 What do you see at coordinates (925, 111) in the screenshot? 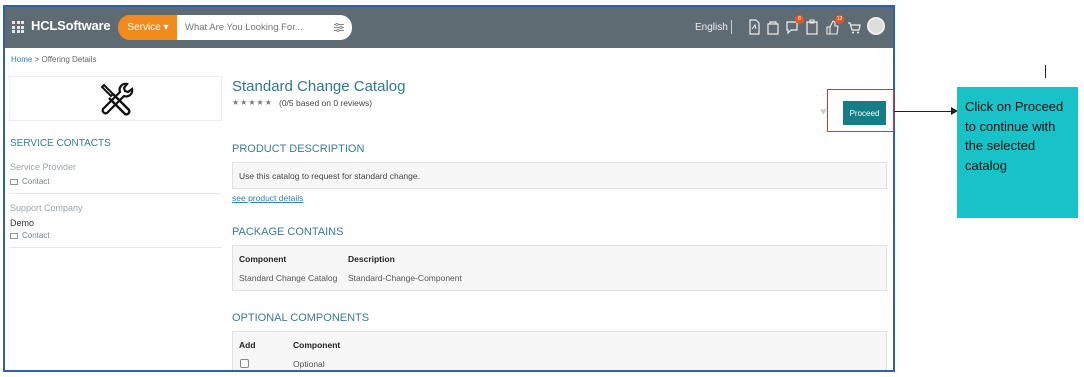
I see `annotation-arrow` at bounding box center [925, 111].